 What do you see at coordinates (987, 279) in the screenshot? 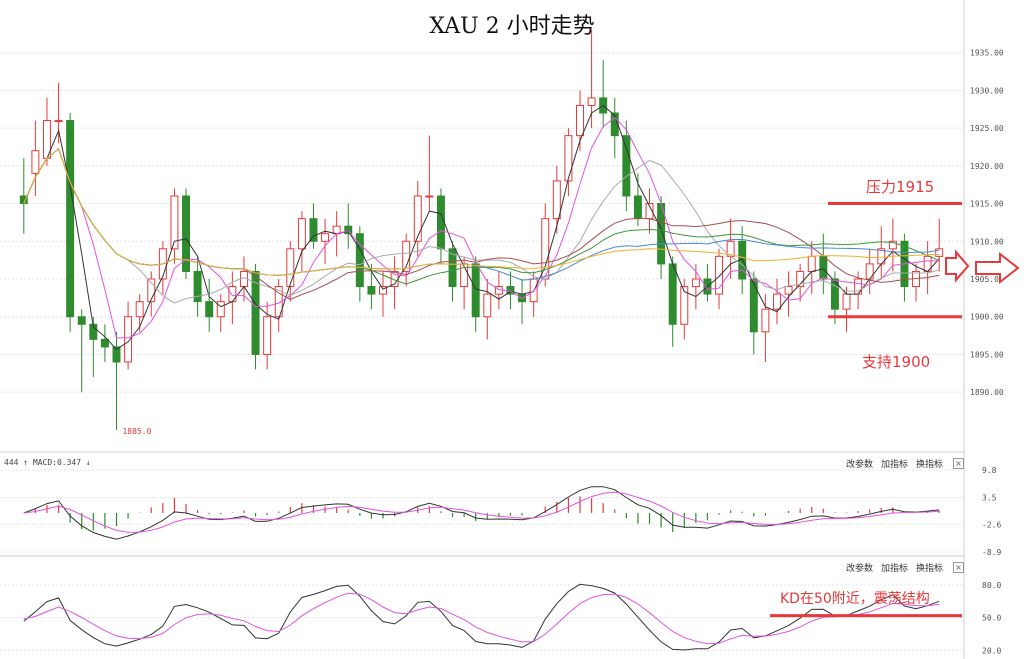
I see `price-tick: 1905.00` at bounding box center [987, 279].